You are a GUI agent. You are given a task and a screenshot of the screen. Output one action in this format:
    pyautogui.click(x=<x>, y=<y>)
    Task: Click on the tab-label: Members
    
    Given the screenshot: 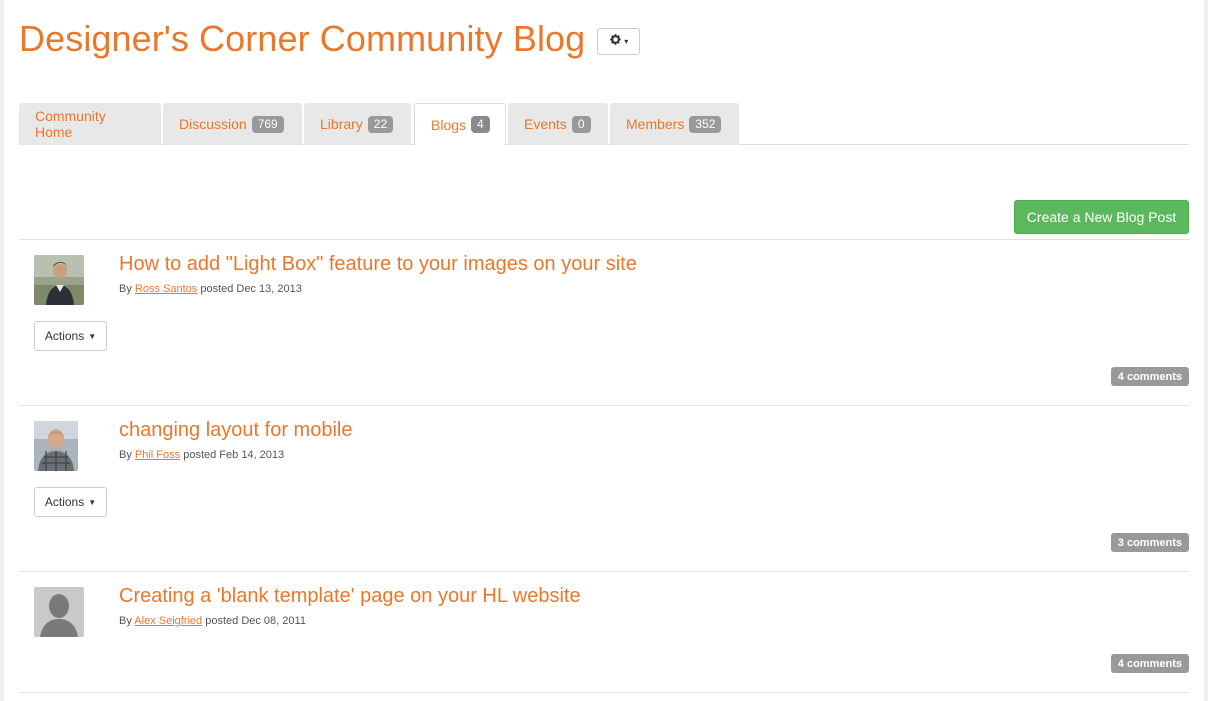 What is the action you would take?
    pyautogui.click(x=655, y=124)
    